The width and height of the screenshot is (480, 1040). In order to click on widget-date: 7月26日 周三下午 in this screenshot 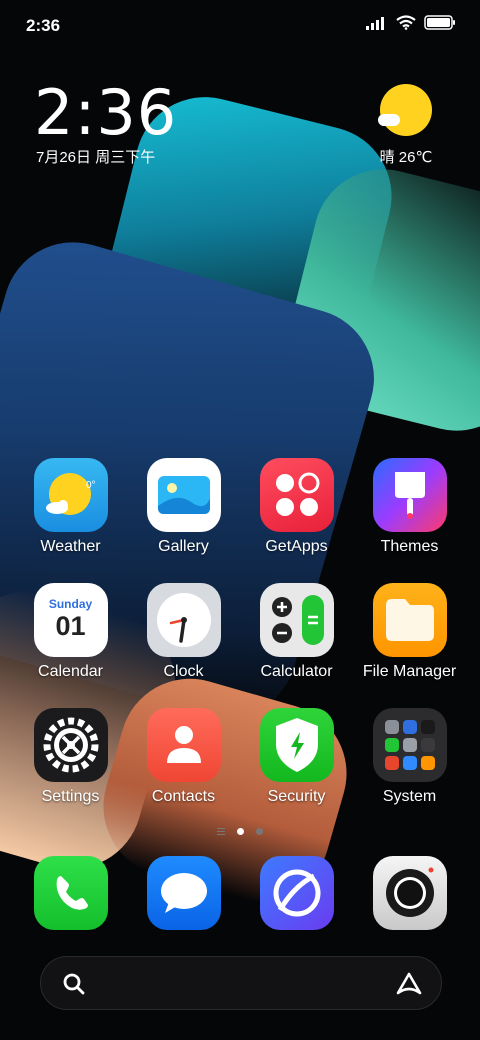, I will do `click(95, 156)`.